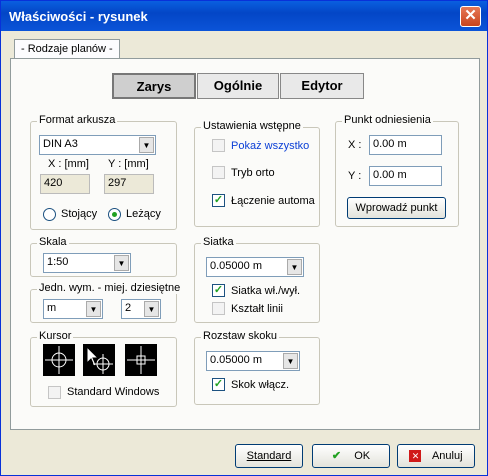 The image size is (488, 476). I want to click on cursor-label: Kursor, so click(55, 336).